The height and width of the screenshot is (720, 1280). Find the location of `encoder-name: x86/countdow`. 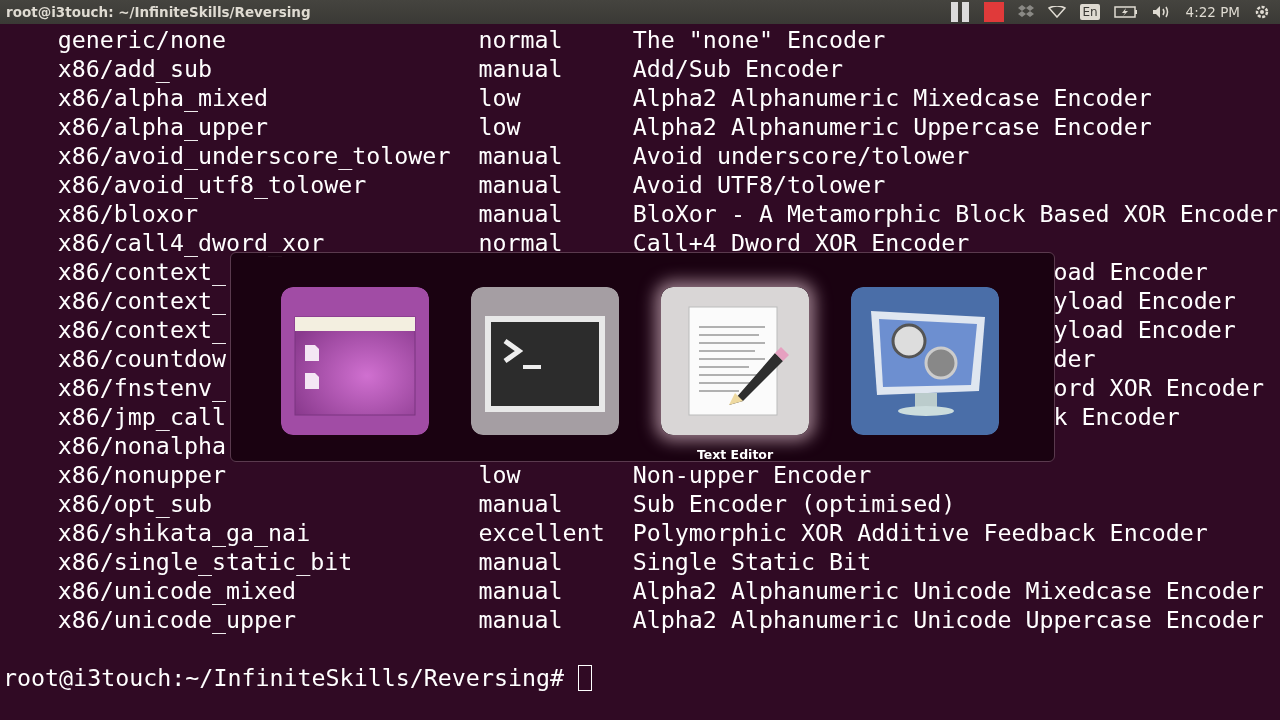

encoder-name: x86/countdow is located at coordinates (141, 358).